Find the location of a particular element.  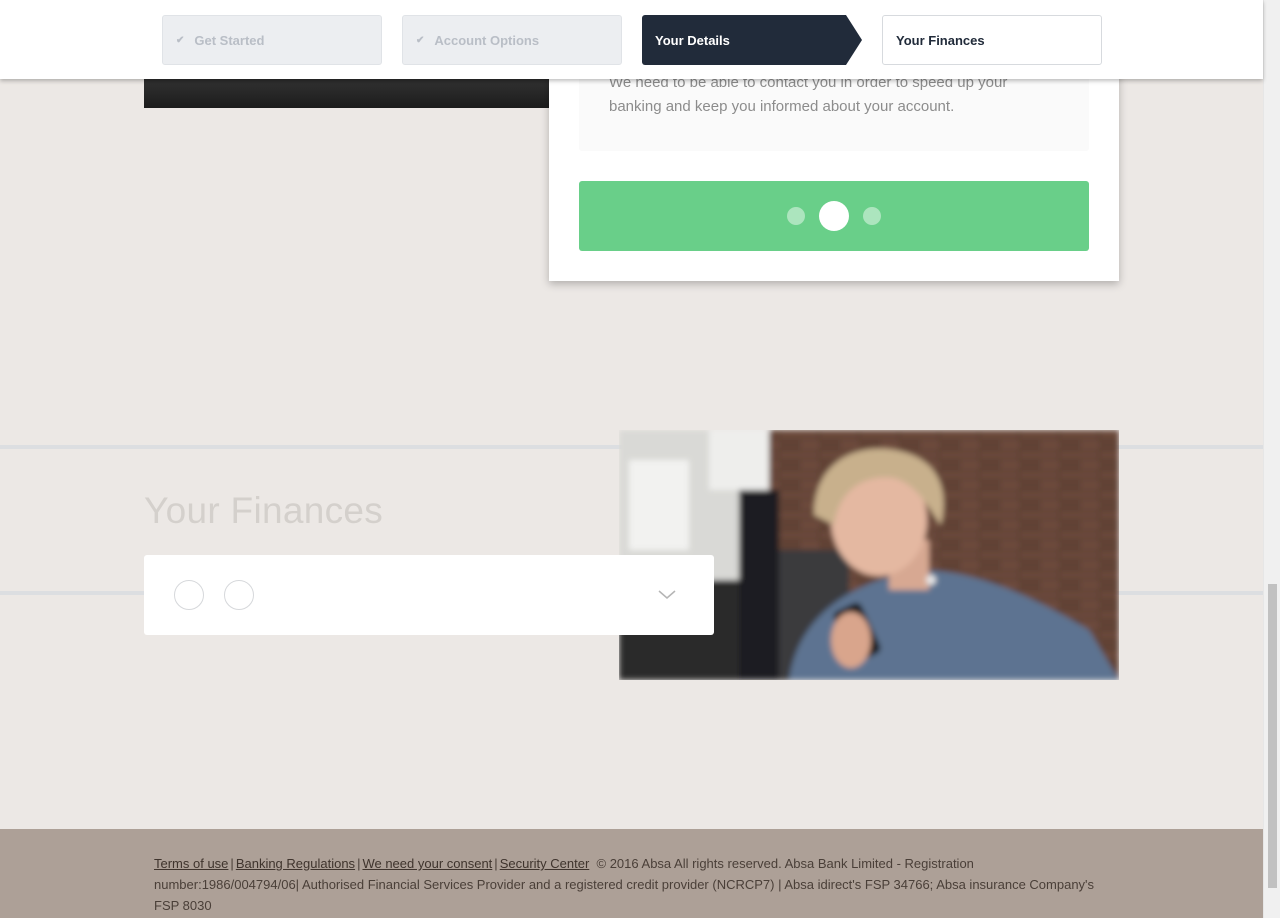

step-label: Get Started is located at coordinates (229, 40).